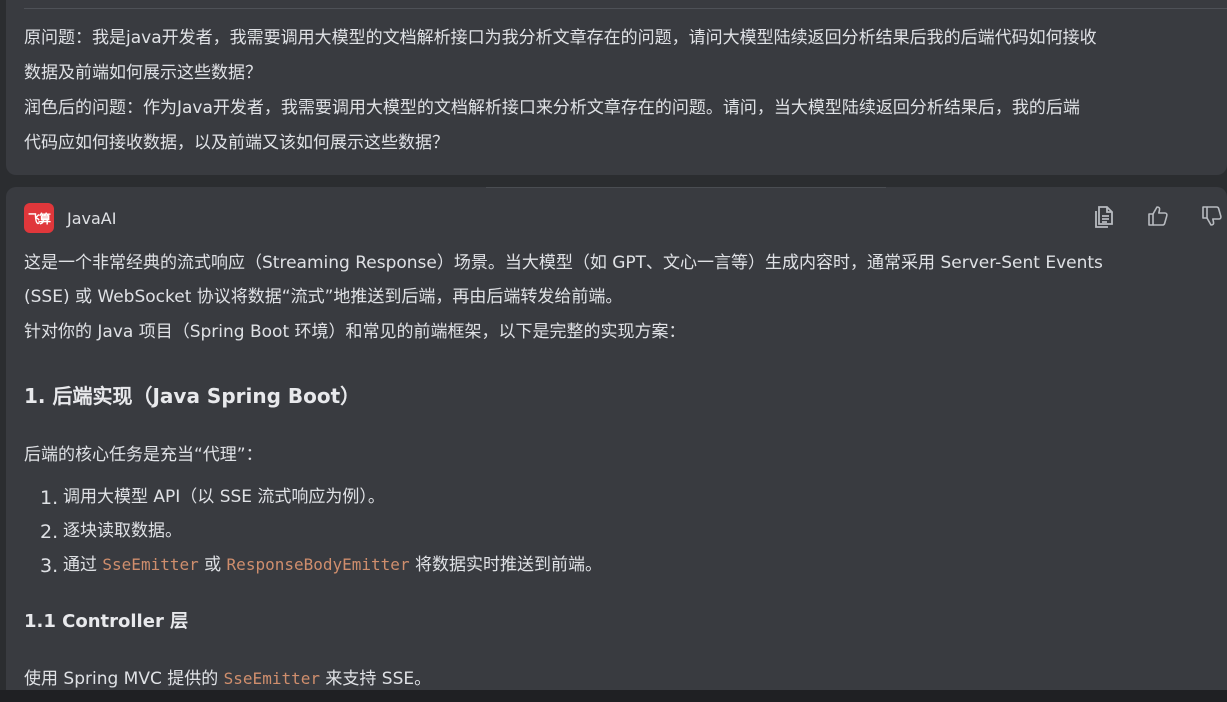 The width and height of the screenshot is (1227, 702). I want to click on list-item-middle: 或, so click(212, 564).